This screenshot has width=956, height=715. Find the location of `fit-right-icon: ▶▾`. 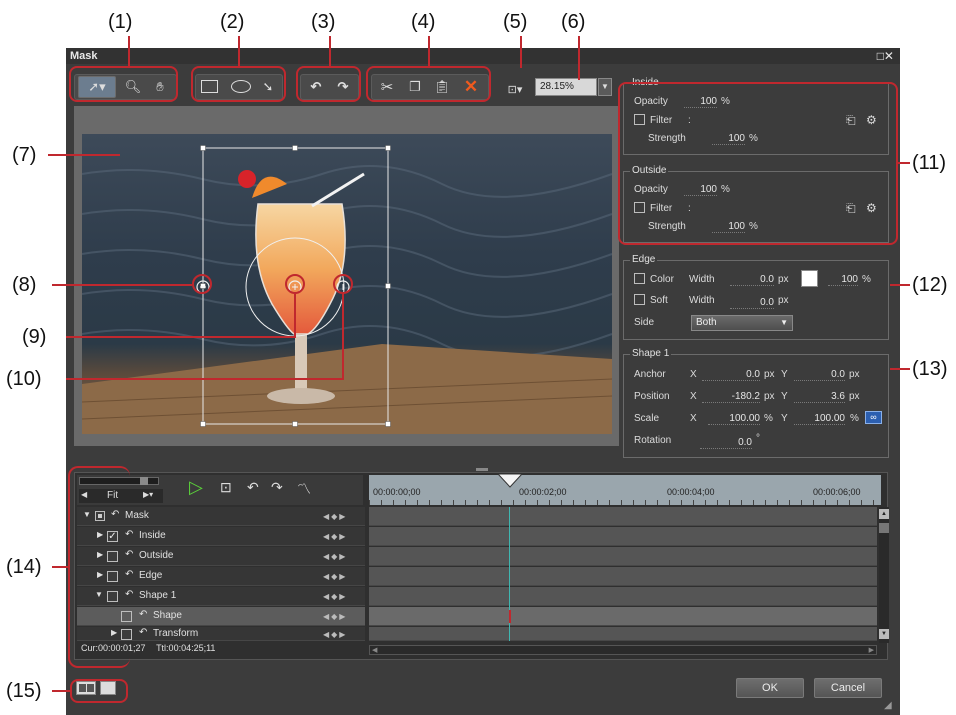

fit-right-icon: ▶▾ is located at coordinates (148, 494).